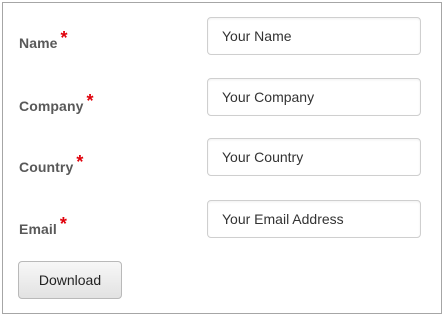  I want to click on form-row-email: Email *, so click(222, 220).